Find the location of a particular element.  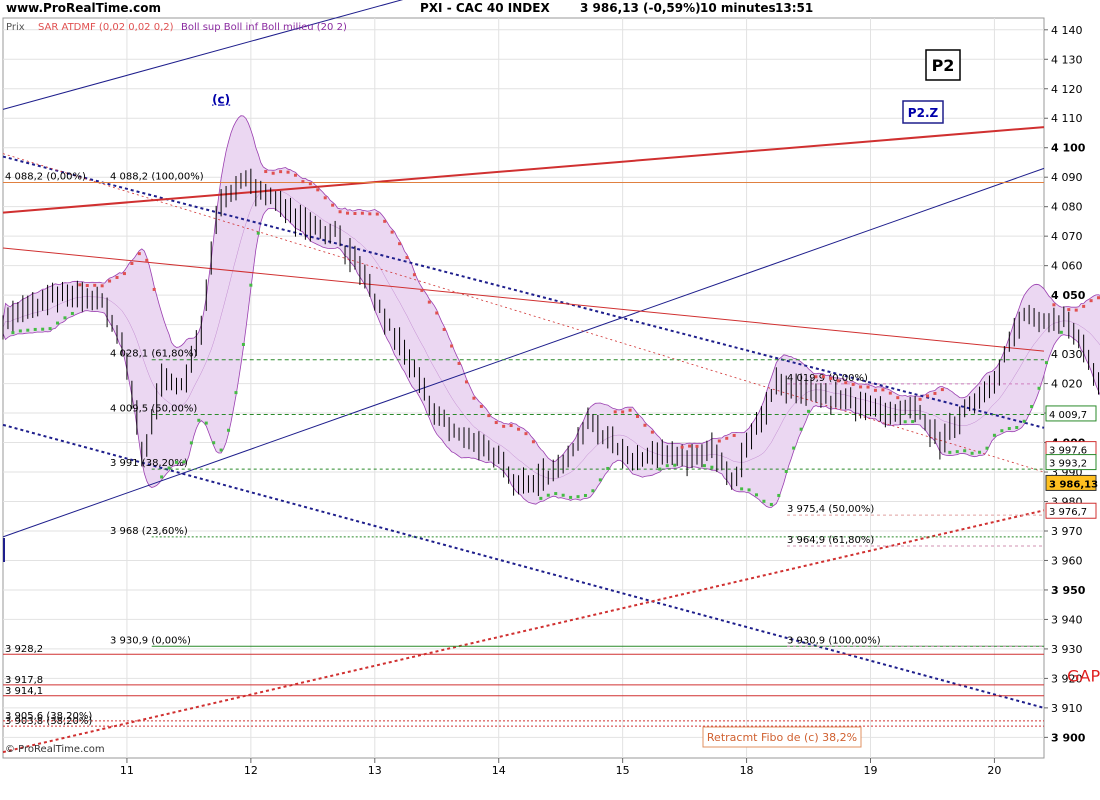

price-tag-label: 3 986,13 is located at coordinates (1073, 484).